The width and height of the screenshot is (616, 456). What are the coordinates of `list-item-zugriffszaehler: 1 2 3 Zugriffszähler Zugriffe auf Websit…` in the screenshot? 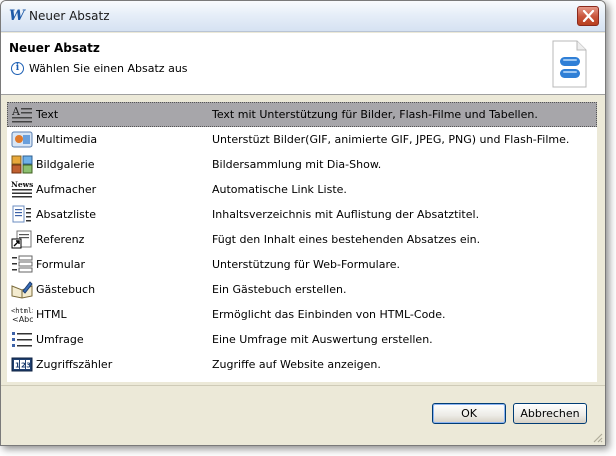 It's located at (302, 364).